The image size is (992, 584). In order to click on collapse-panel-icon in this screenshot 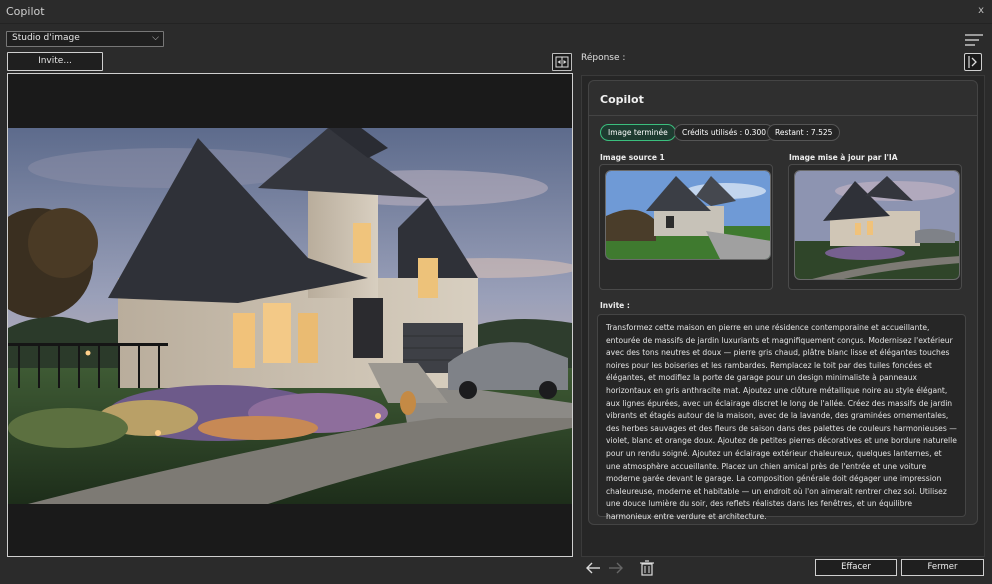, I will do `click(972, 62)`.